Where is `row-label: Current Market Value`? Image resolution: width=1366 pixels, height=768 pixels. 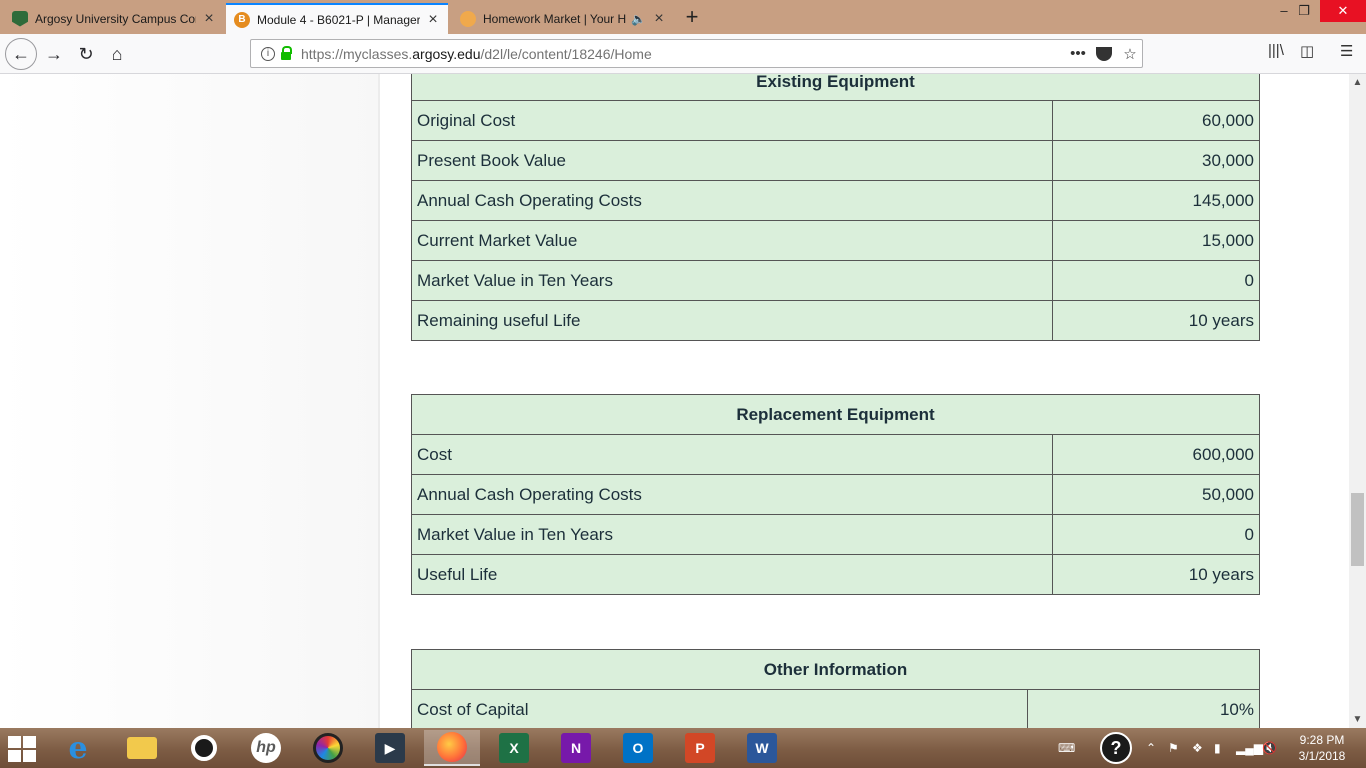
row-label: Current Market Value is located at coordinates (732, 240).